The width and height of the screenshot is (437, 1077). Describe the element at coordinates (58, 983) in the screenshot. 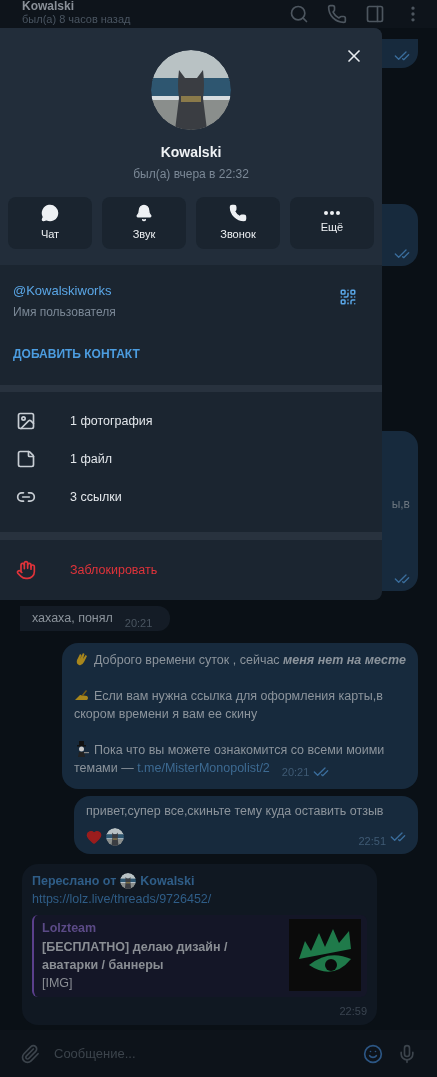

I see `preview-description: [IMG]` at that location.